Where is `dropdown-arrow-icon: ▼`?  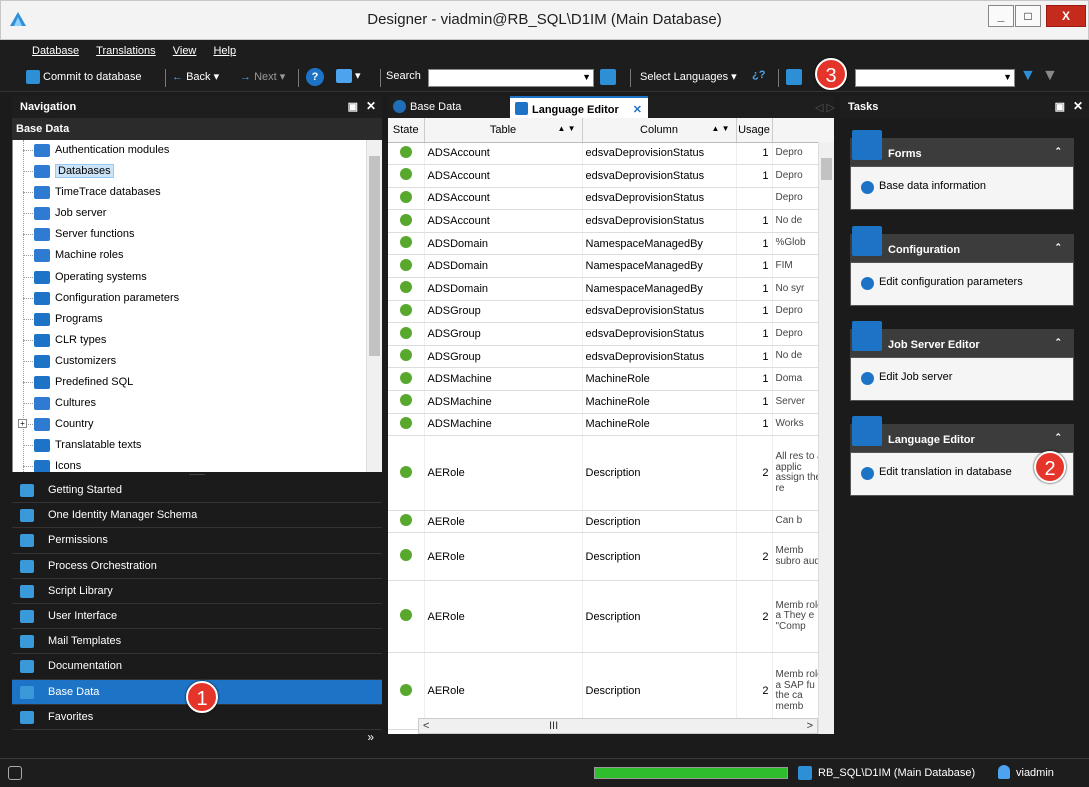
dropdown-arrow-icon: ▼ is located at coordinates (1007, 77).